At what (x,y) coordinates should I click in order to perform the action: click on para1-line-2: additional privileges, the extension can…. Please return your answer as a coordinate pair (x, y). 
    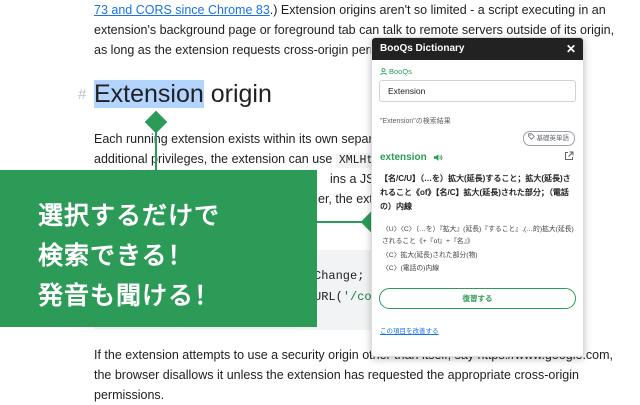
    Looking at the image, I should click on (256, 160).